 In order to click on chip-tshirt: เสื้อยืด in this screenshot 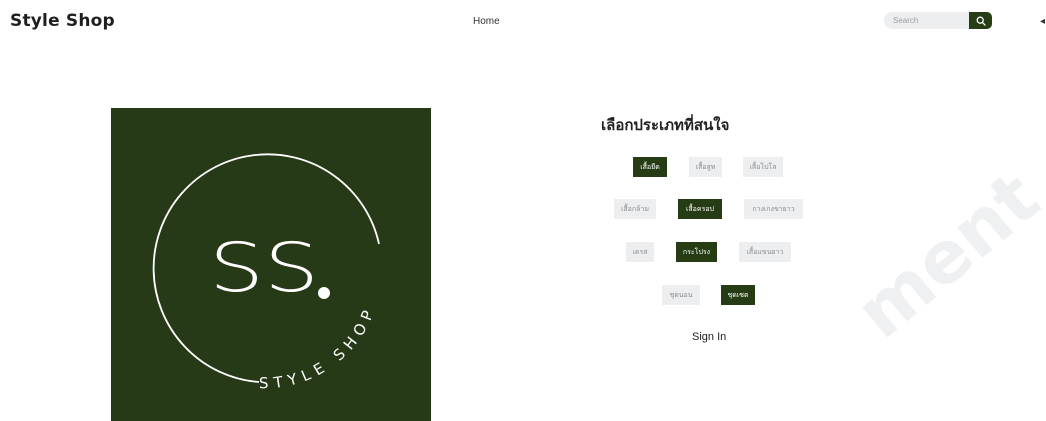, I will do `click(650, 167)`.